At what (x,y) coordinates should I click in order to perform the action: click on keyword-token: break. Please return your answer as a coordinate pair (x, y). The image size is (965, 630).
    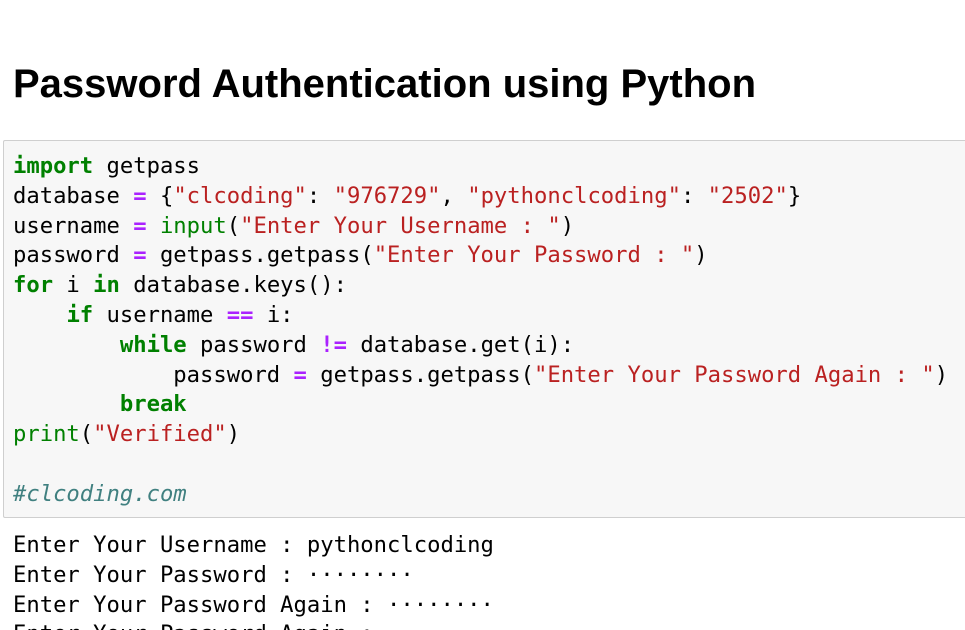
    Looking at the image, I should click on (153, 404).